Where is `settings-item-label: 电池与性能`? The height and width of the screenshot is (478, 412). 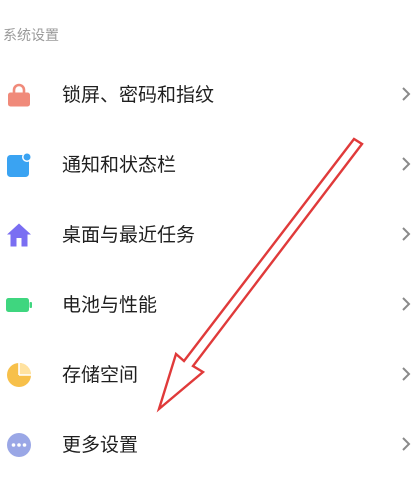
settings-item-label: 电池与性能 is located at coordinates (110, 305).